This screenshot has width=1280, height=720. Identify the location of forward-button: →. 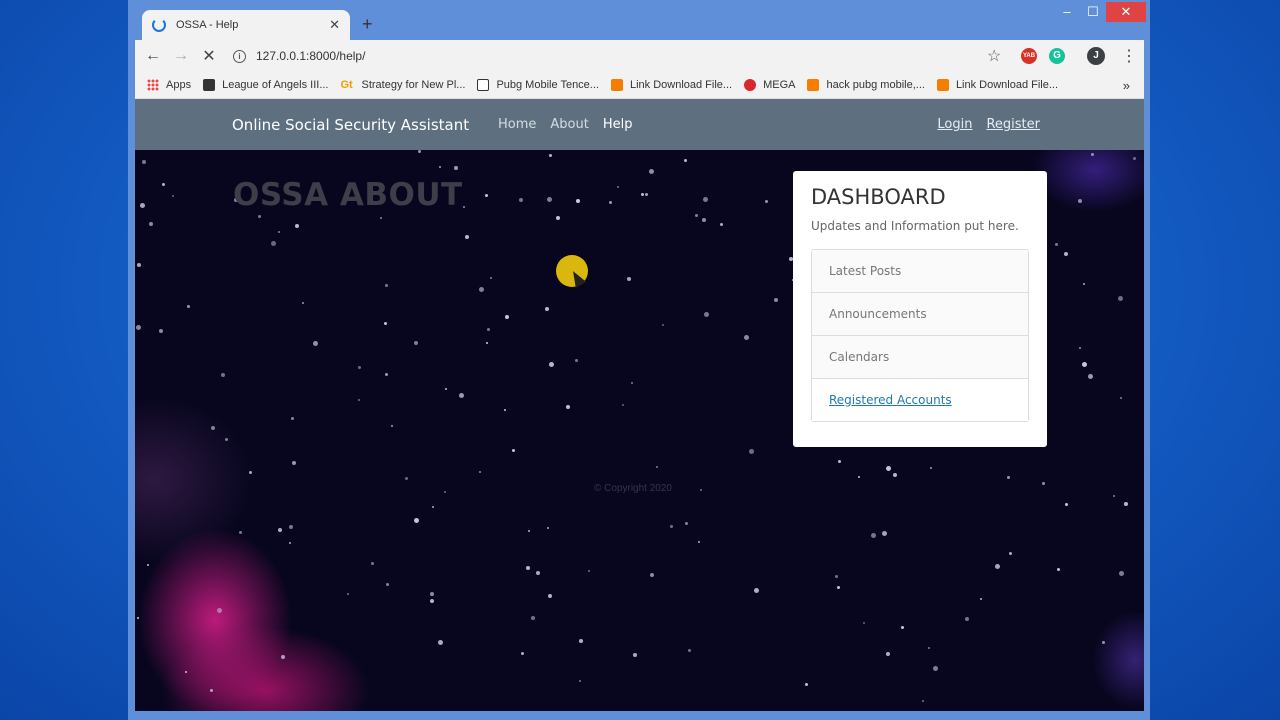
(181, 56).